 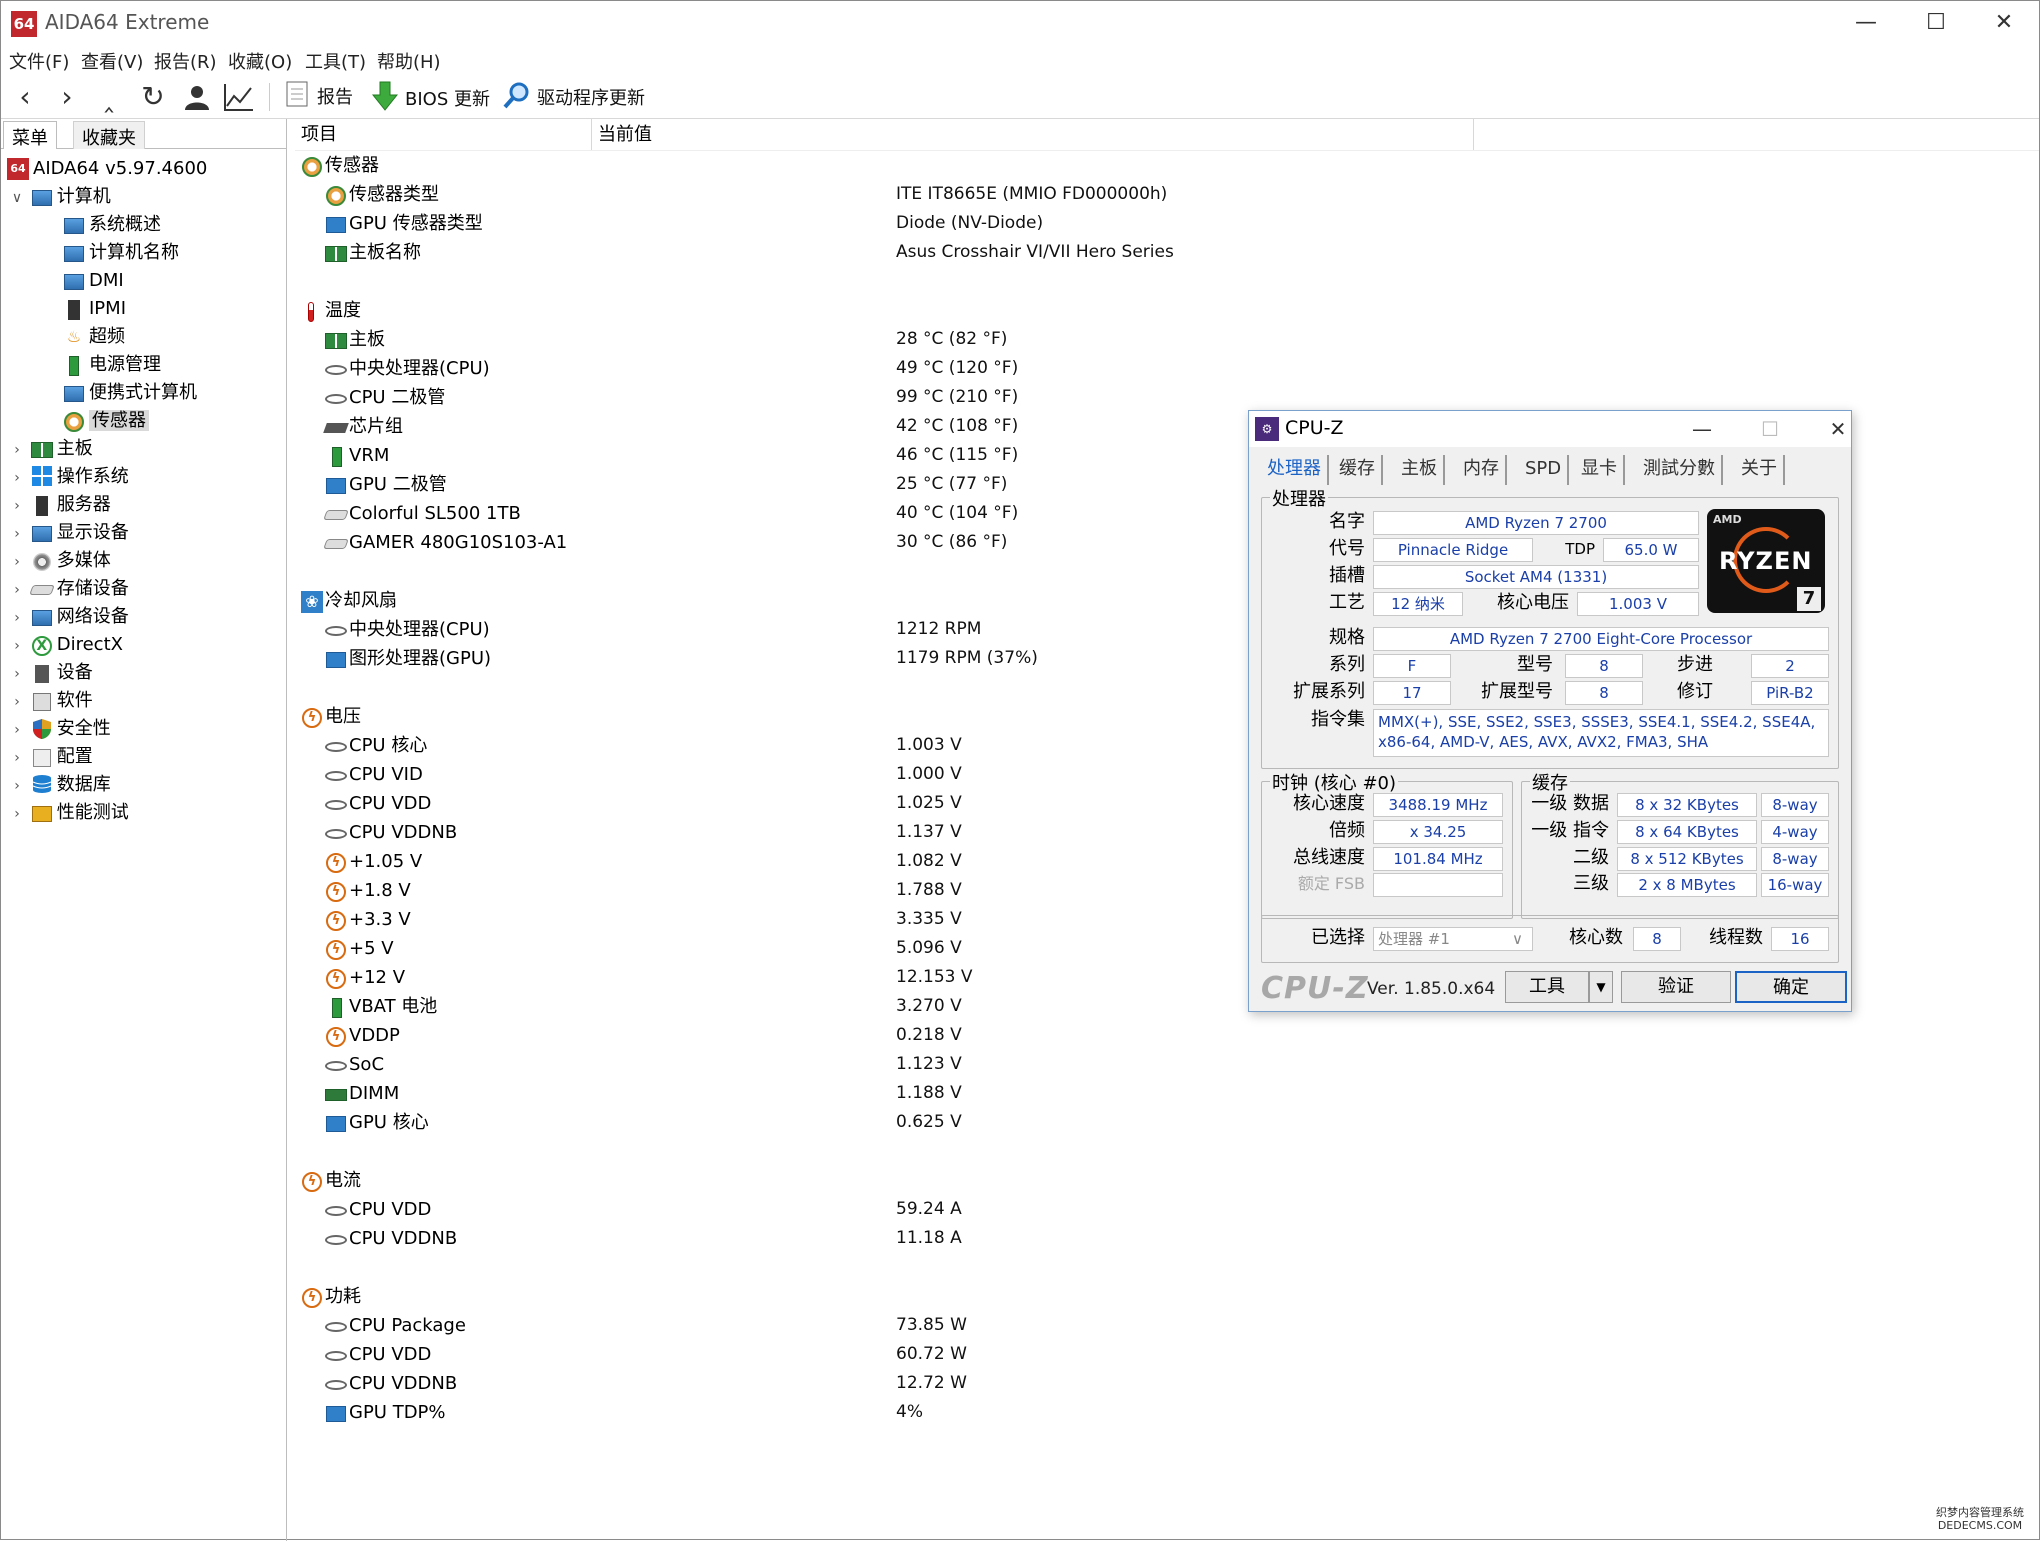 I want to click on table-row: ϟ VDDP, so click(x=362, y=1035).